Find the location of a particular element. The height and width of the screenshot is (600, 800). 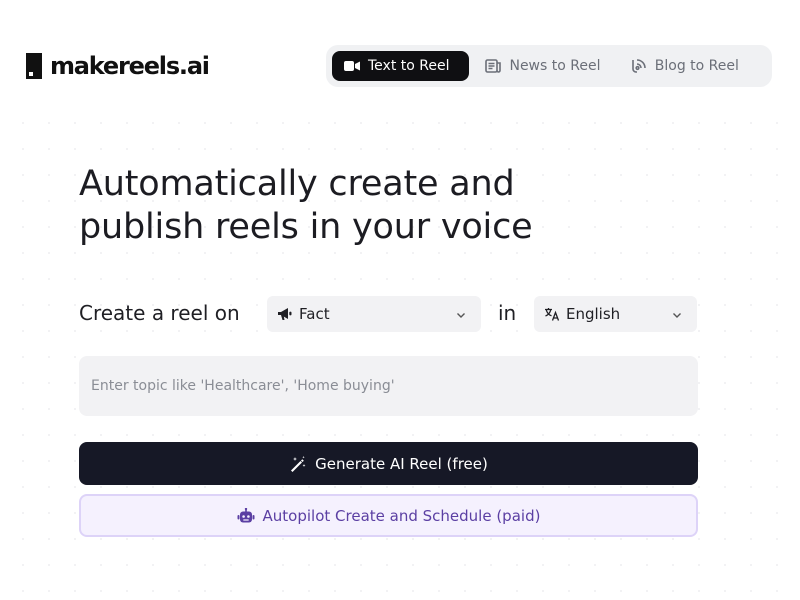

megaphone-icon is located at coordinates (285, 314).